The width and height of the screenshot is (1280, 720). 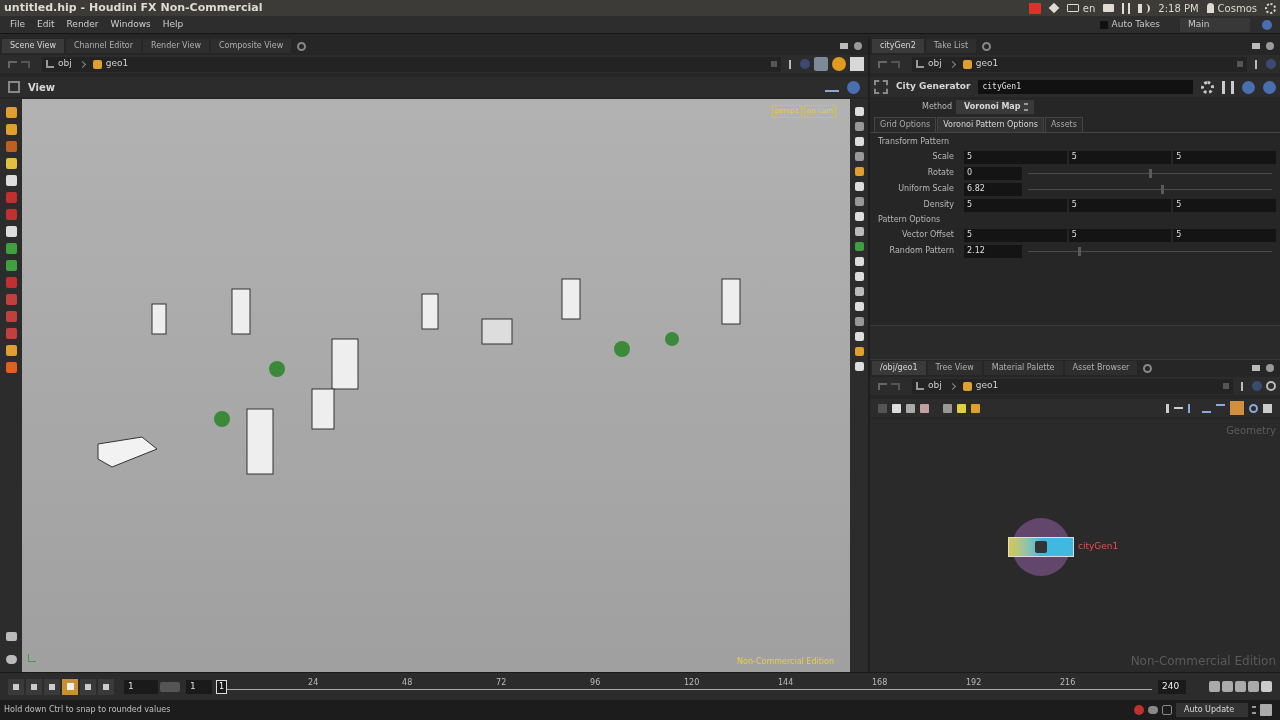 I want to click on section-heading: Transform Pattern, so click(x=914, y=142).